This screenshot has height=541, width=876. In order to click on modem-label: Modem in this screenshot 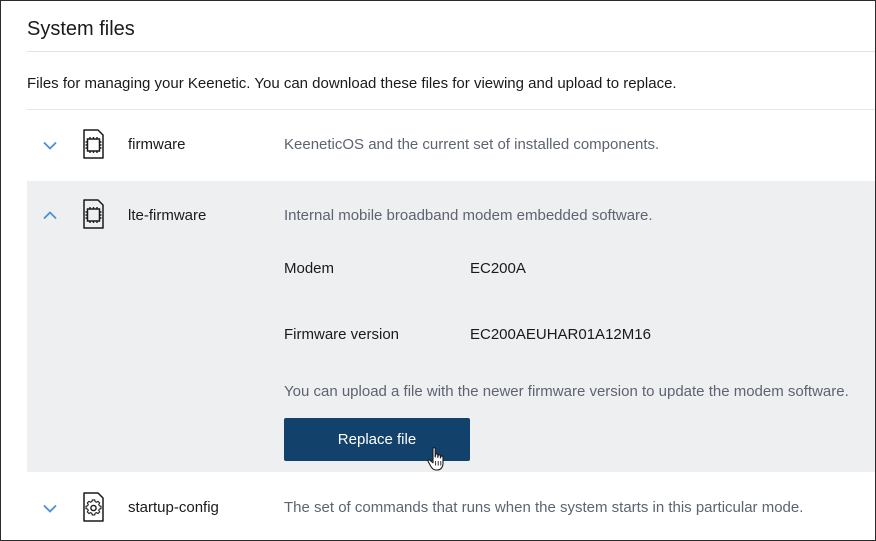, I will do `click(309, 268)`.